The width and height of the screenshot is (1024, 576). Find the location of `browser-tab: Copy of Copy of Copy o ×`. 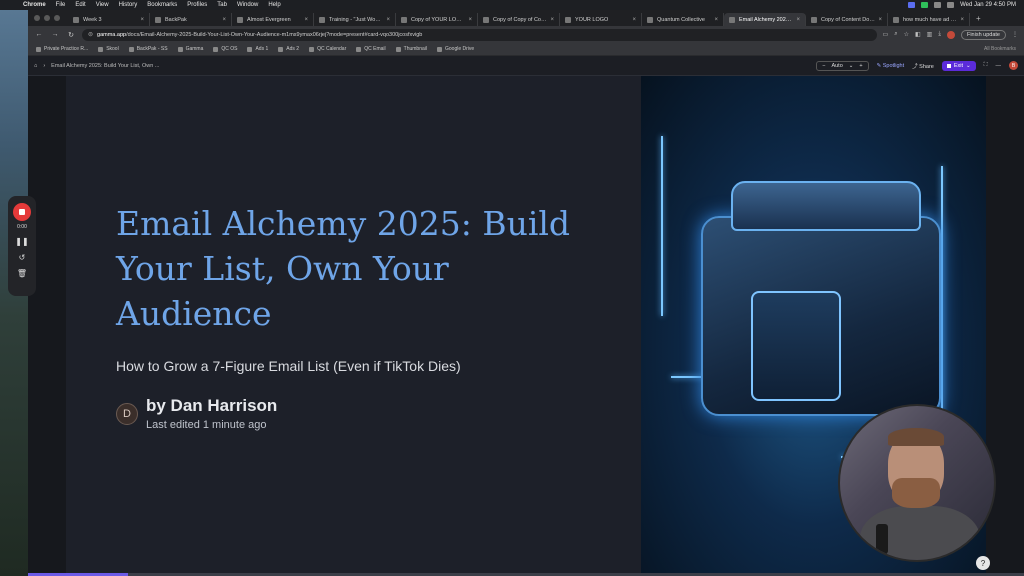

browser-tab: Copy of Copy of Copy o × is located at coordinates (519, 19).